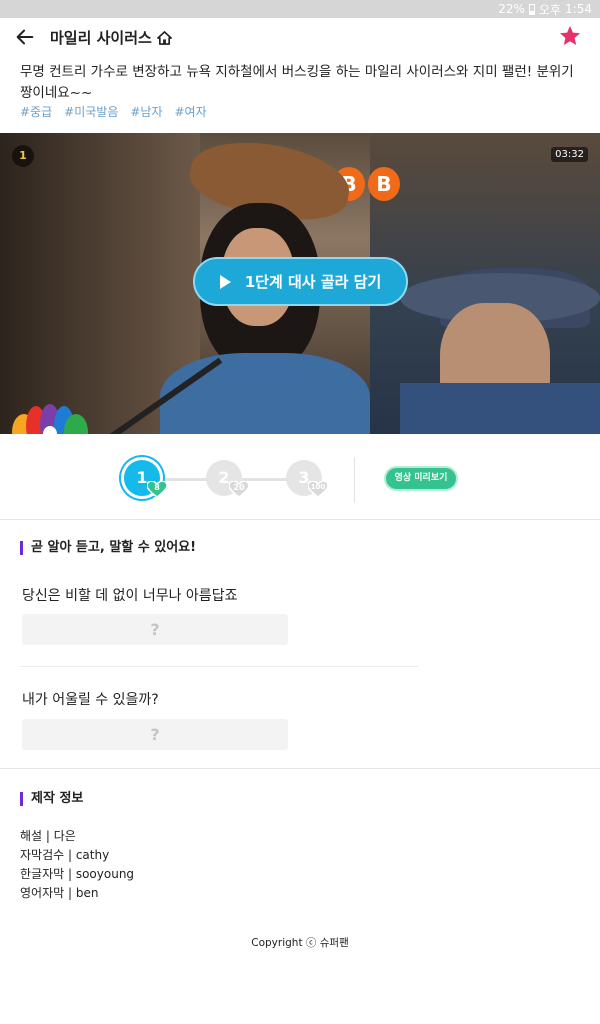 This screenshot has width=600, height=1024. Describe the element at coordinates (130, 596) in the screenshot. I see `sentence-text: 당신은 비할 데 없이 너무나 아름답죠` at that location.